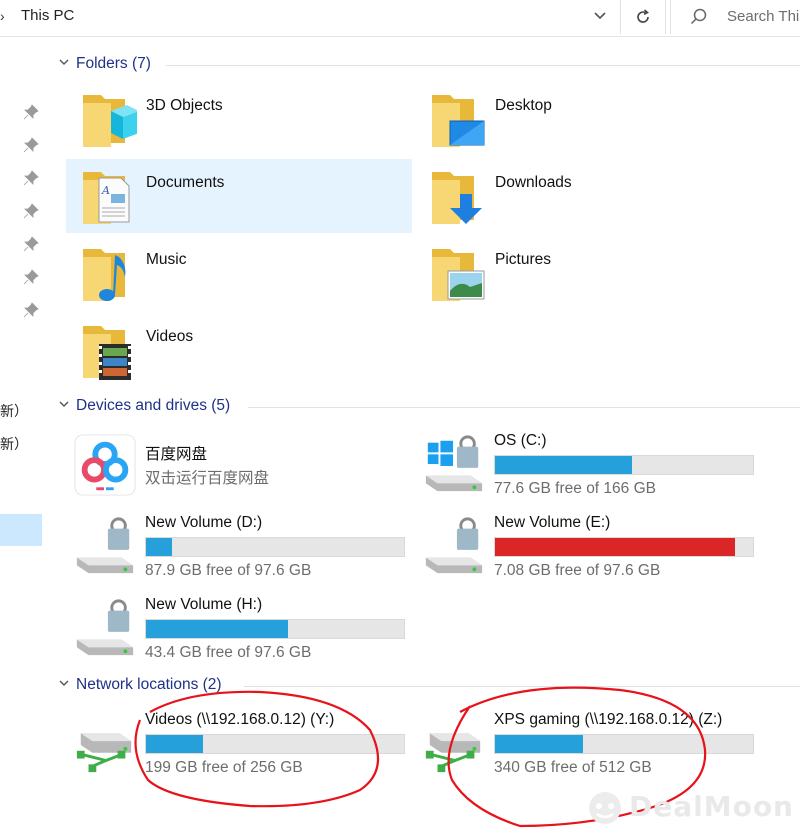 This screenshot has height=839, width=800. Describe the element at coordinates (588, 273) in the screenshot. I see `folder-pictures: Pictures` at that location.